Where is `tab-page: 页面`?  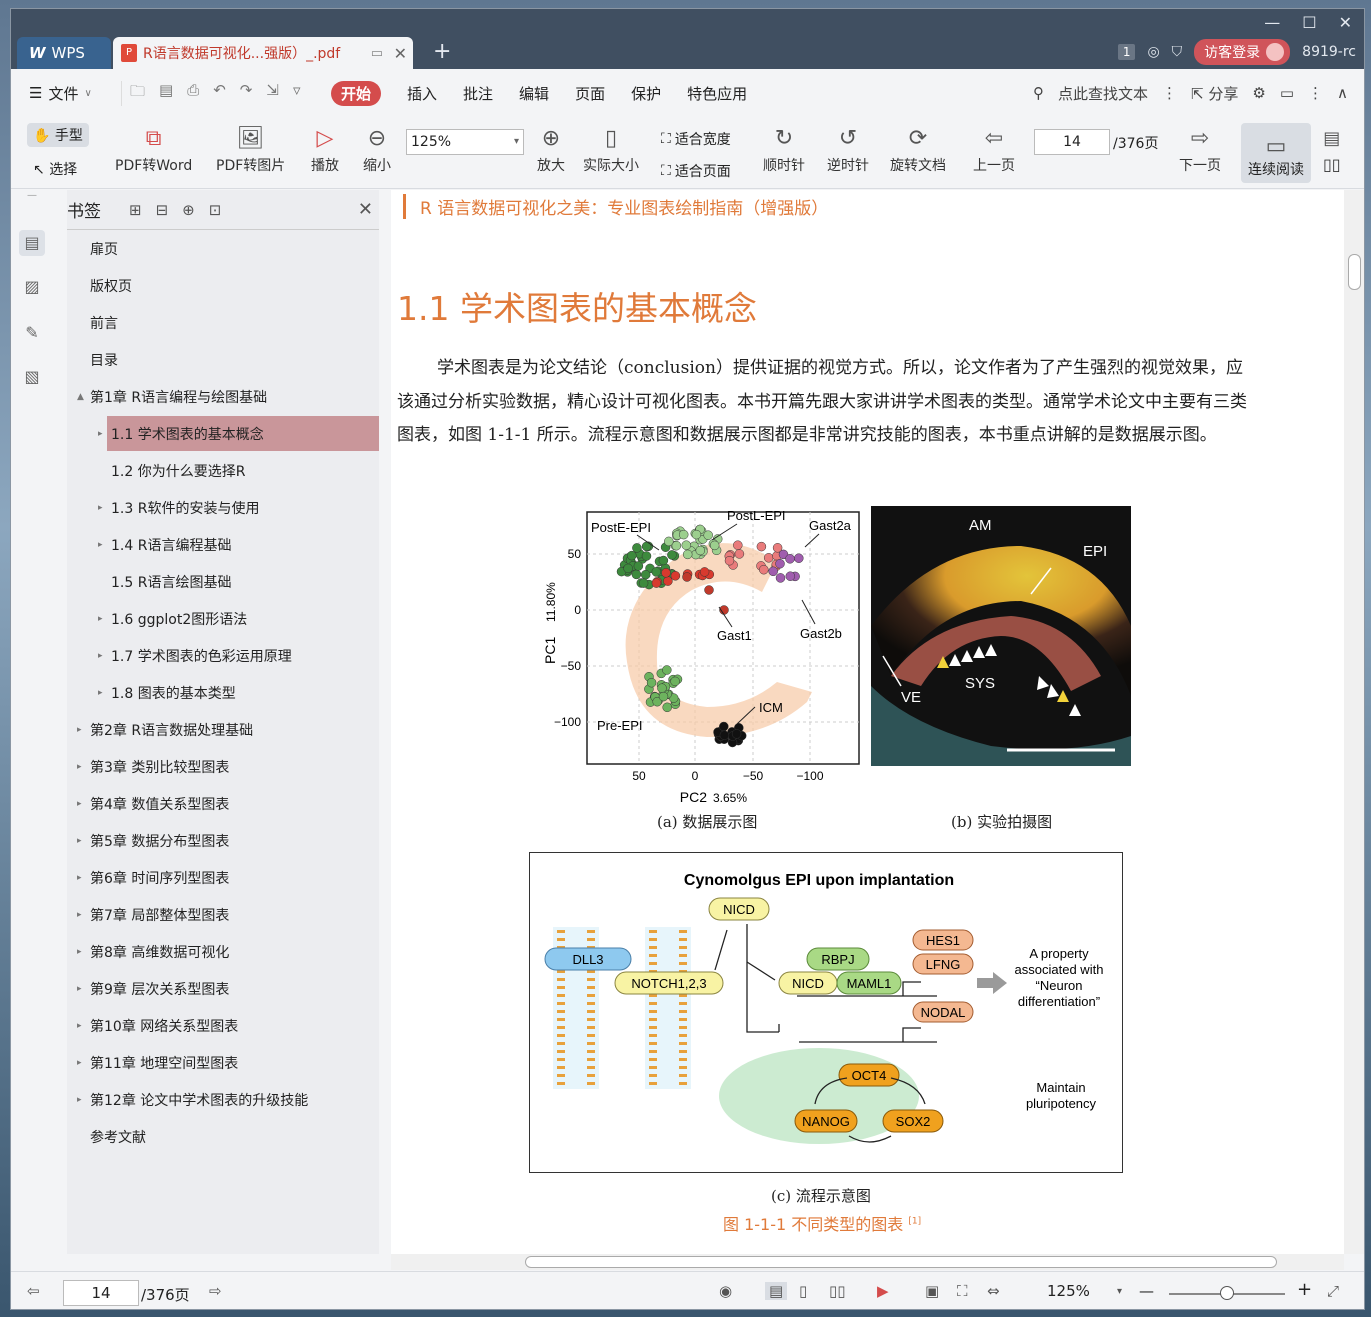
tab-page: 页面 is located at coordinates (590, 93).